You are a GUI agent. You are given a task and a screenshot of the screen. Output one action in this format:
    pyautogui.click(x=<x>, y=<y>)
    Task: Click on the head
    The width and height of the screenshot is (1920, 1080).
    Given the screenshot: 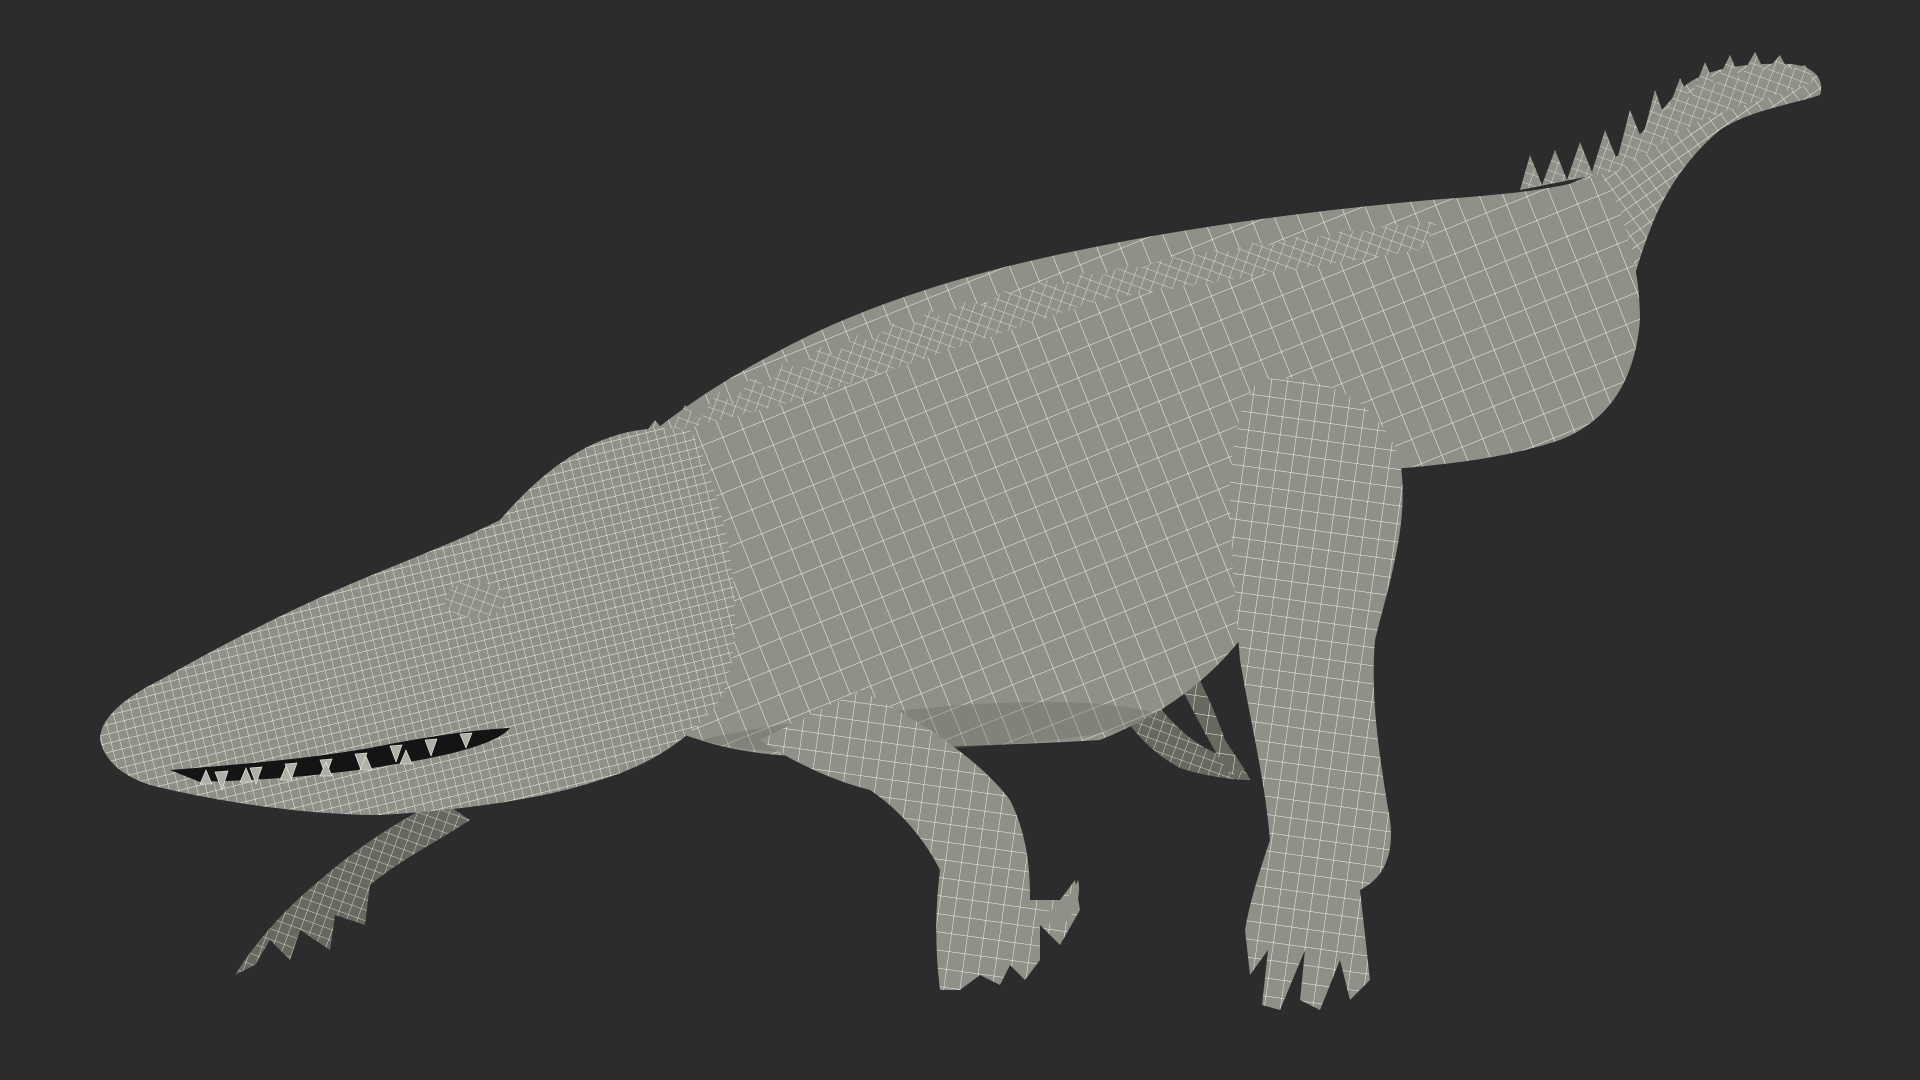 What is the action you would take?
    pyautogui.click(x=417, y=621)
    